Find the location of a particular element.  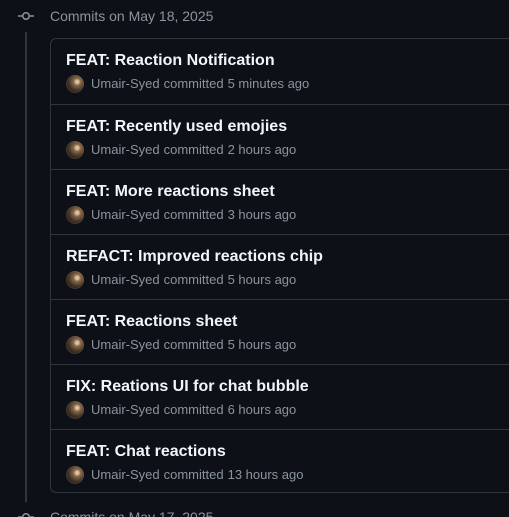

commit-message-link: FEAT: Reaction Notification is located at coordinates (287, 61).